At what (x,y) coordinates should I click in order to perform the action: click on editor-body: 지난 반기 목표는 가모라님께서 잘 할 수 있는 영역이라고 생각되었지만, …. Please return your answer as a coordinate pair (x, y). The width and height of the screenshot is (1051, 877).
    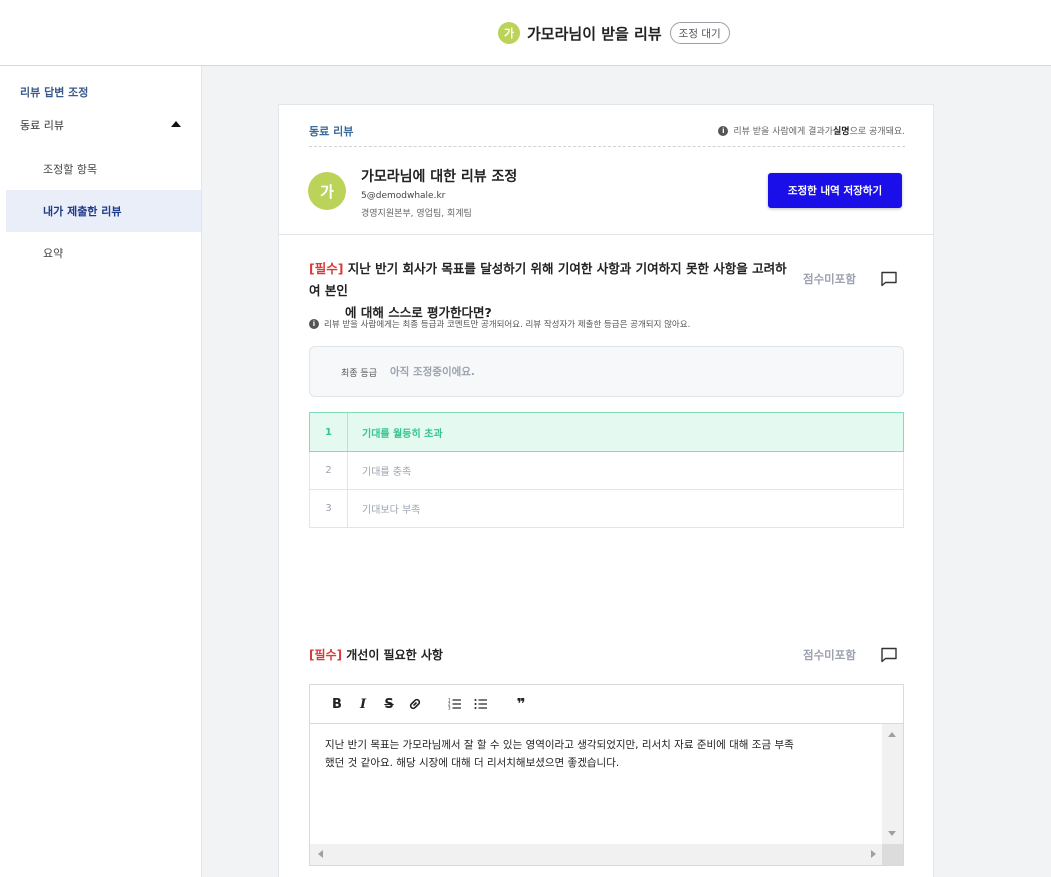
    Looking at the image, I should click on (606, 794).